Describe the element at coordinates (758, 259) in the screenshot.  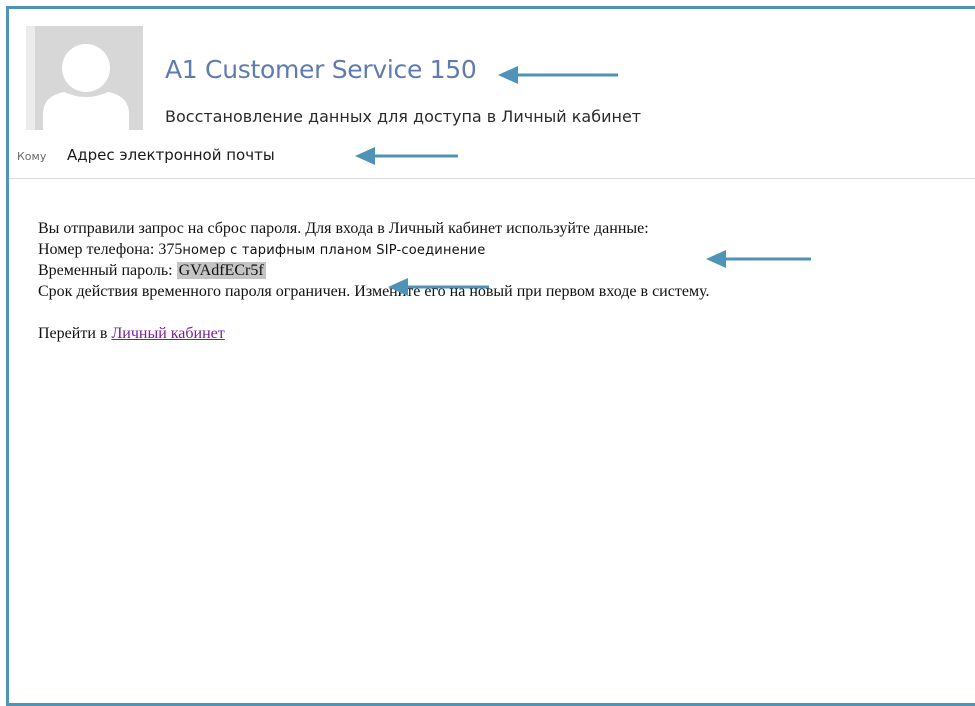
I see `arrow-icon-phone` at that location.